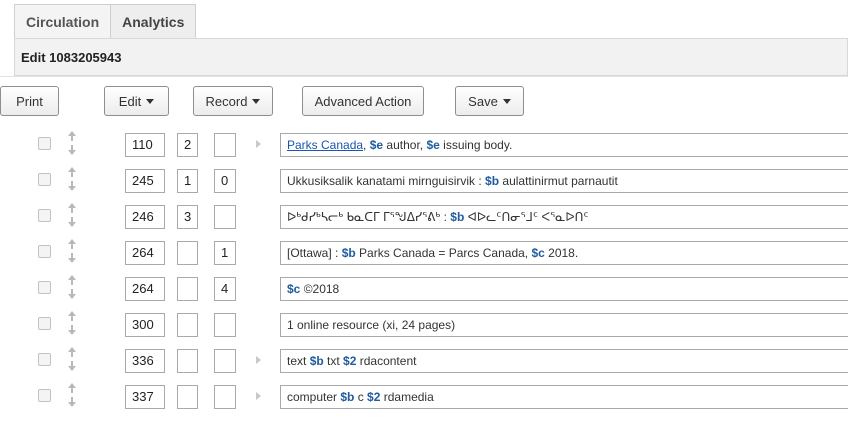  I want to click on marc-field-row: 337 computer $b c $2 rdamedia, so click(424, 397).